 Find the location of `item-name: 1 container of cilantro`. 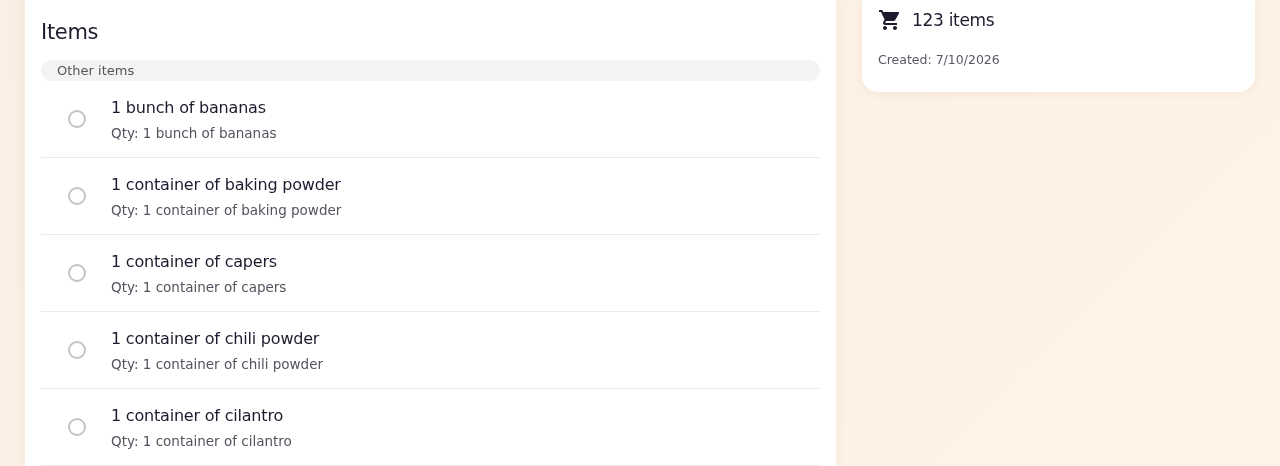

item-name: 1 container of cilantro is located at coordinates (197, 415).